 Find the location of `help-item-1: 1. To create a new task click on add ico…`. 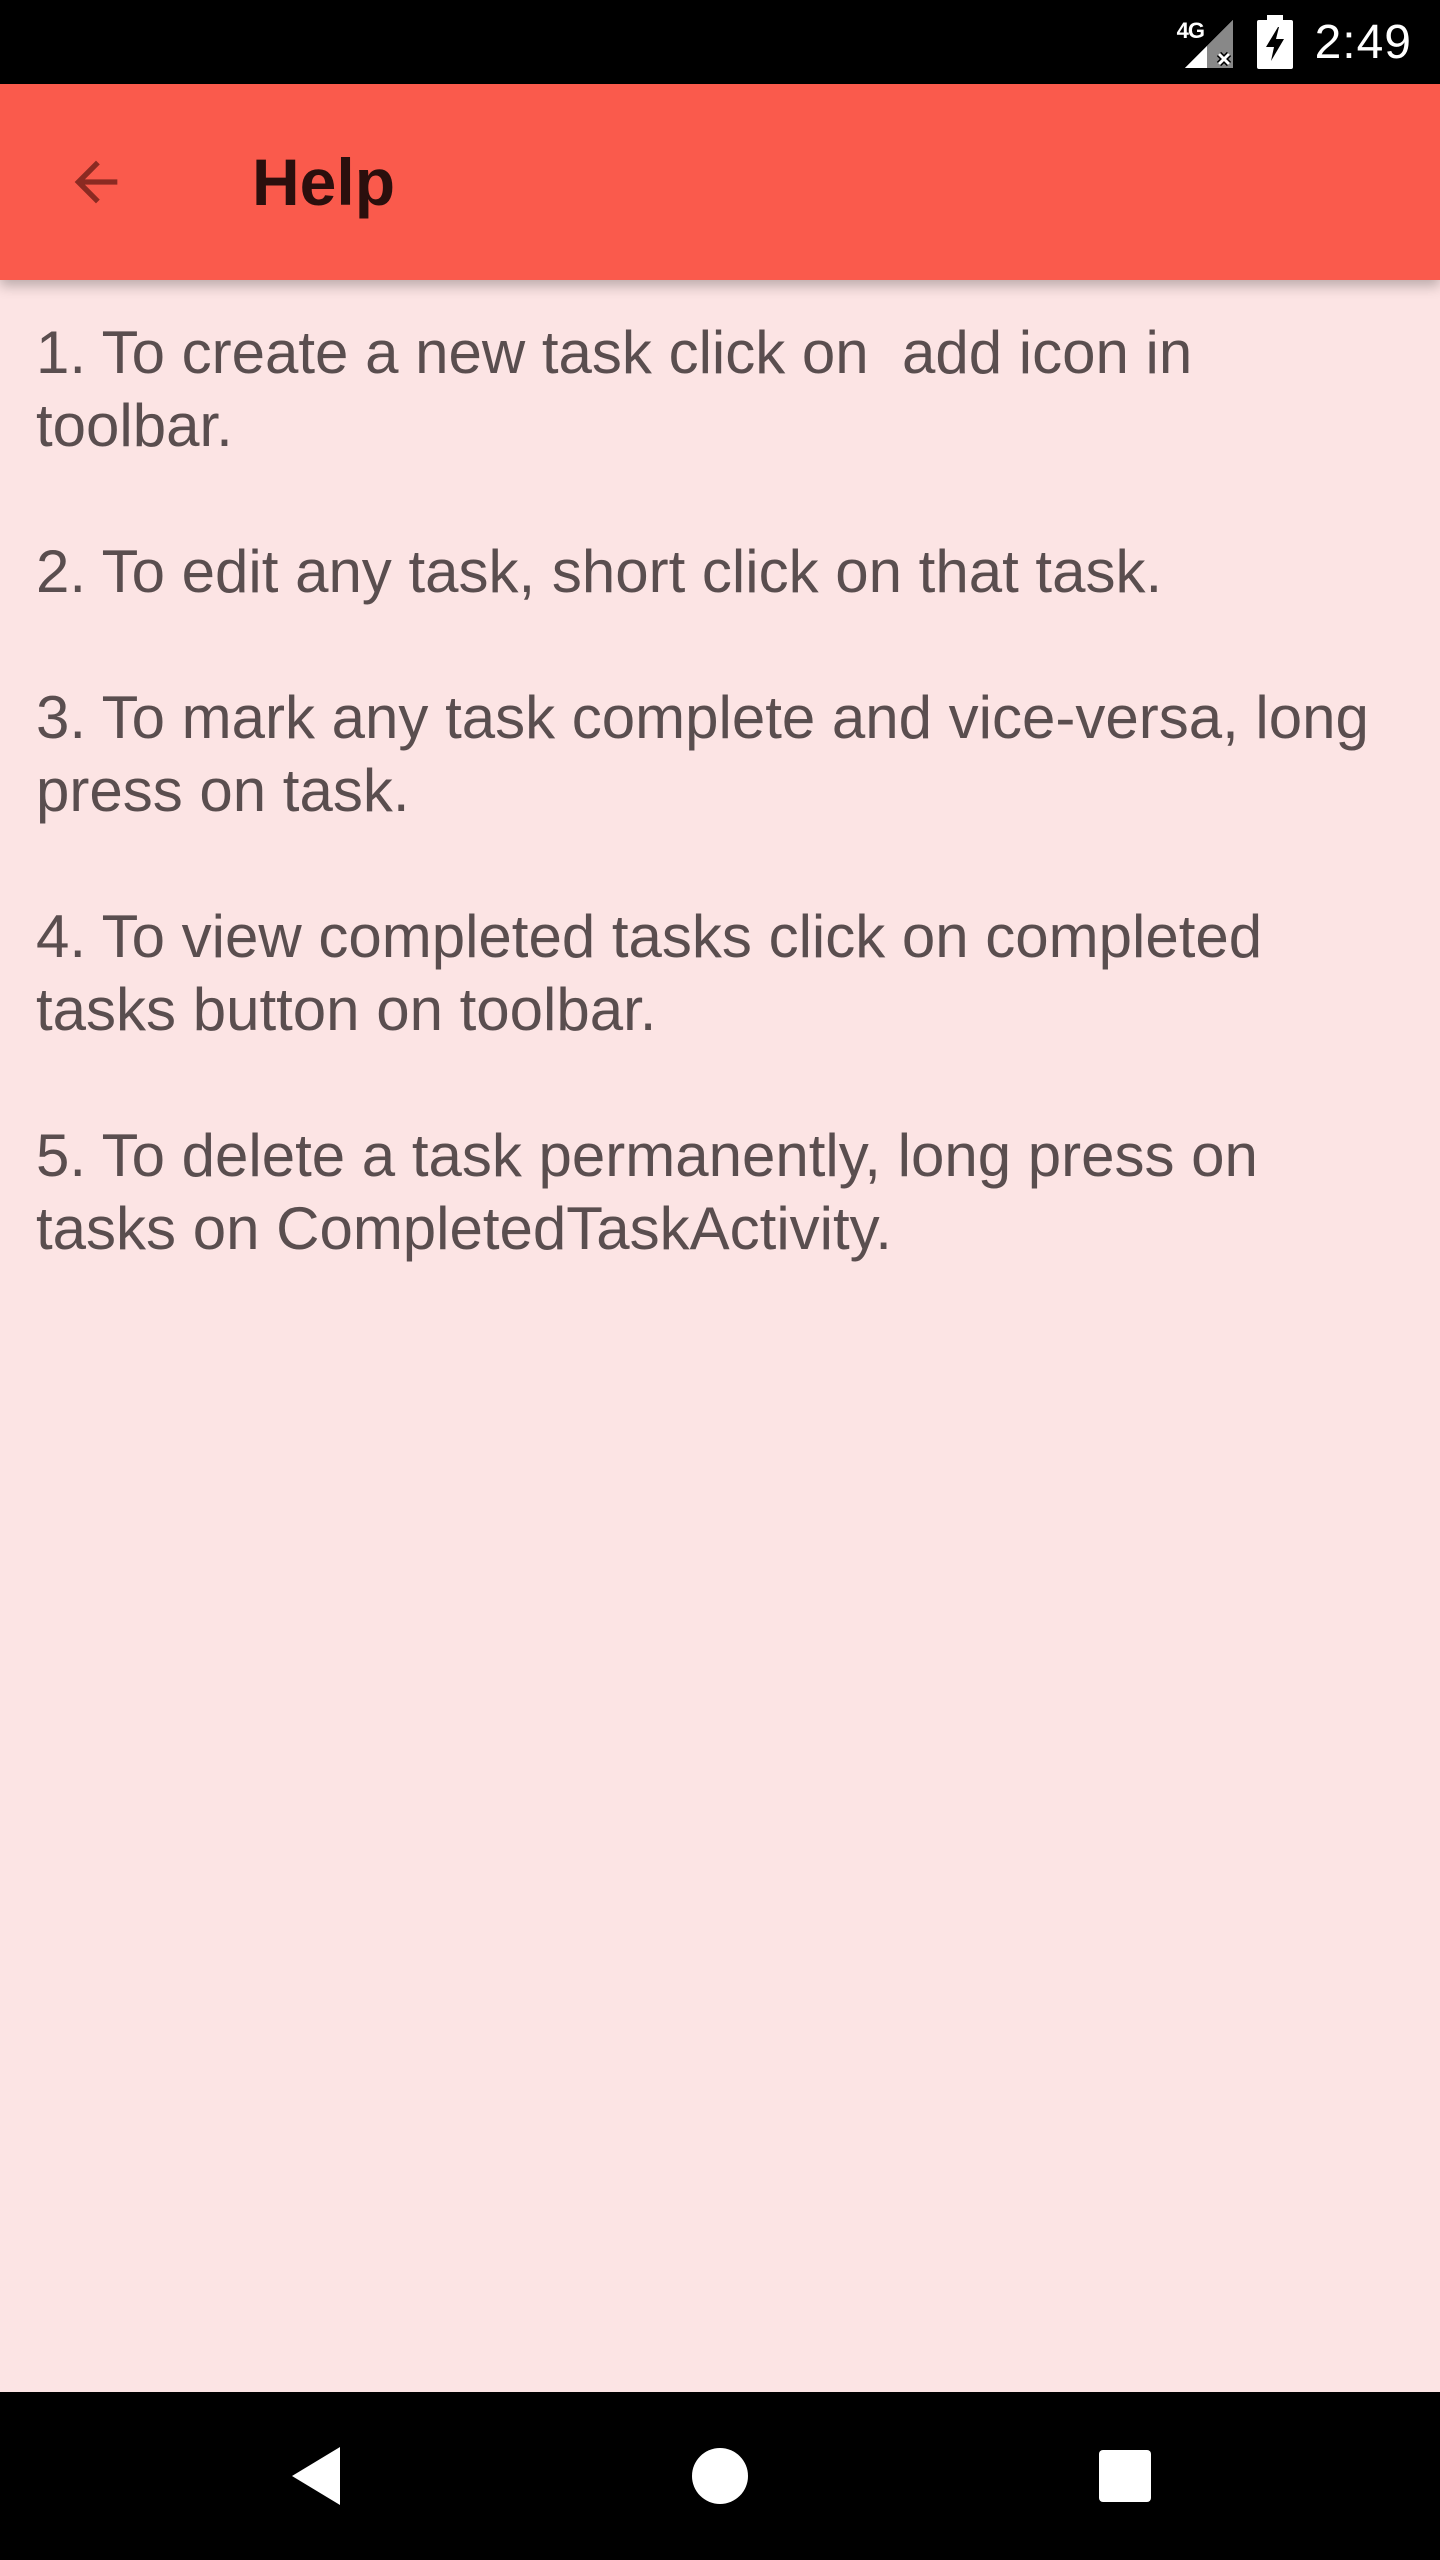

help-item-1: 1. To create a new task click on add ico… is located at coordinates (622, 389).